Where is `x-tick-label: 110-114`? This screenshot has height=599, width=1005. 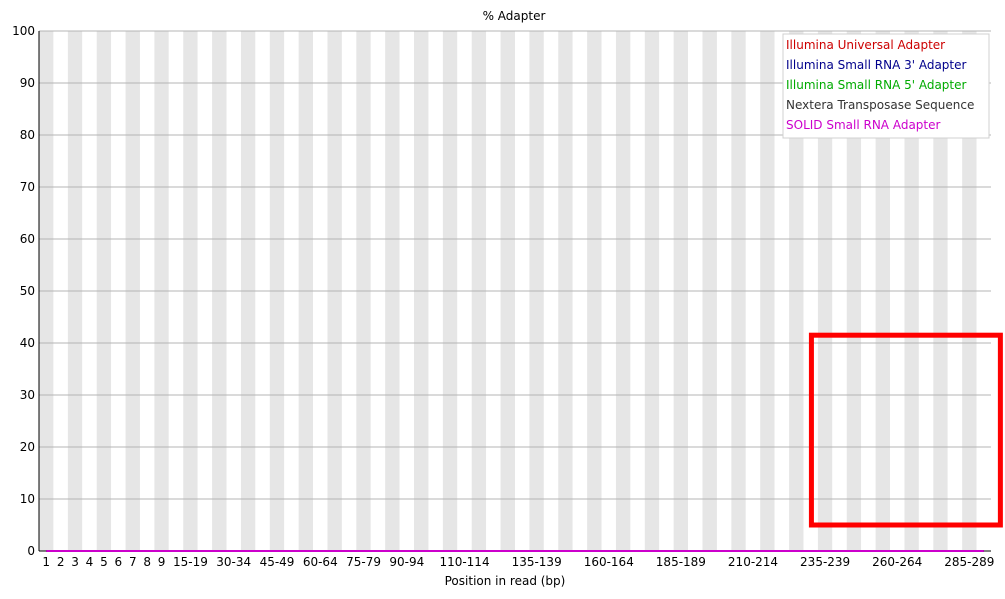 x-tick-label: 110-114 is located at coordinates (464, 562).